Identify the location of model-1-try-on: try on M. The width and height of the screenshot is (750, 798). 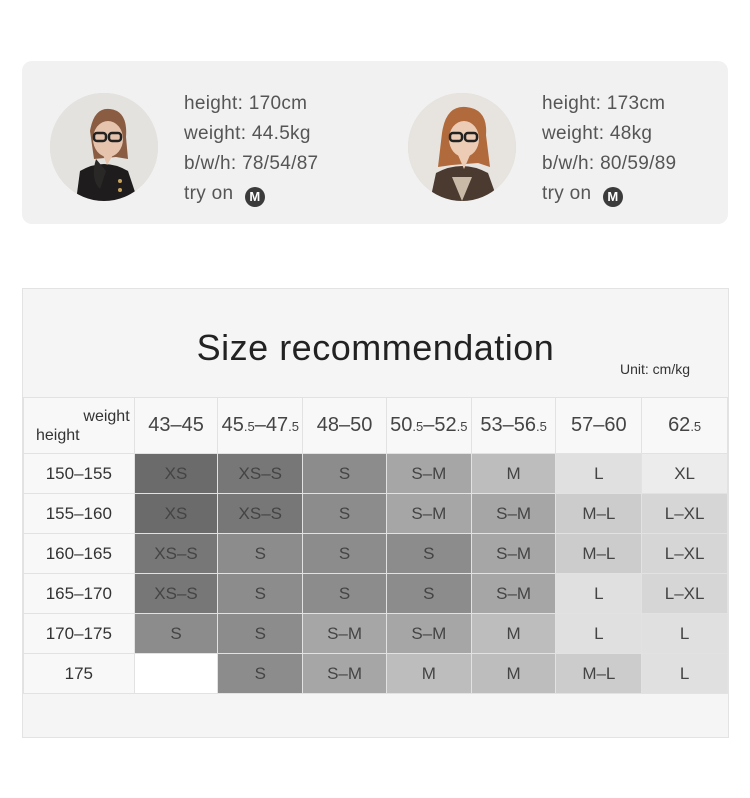
(251, 194).